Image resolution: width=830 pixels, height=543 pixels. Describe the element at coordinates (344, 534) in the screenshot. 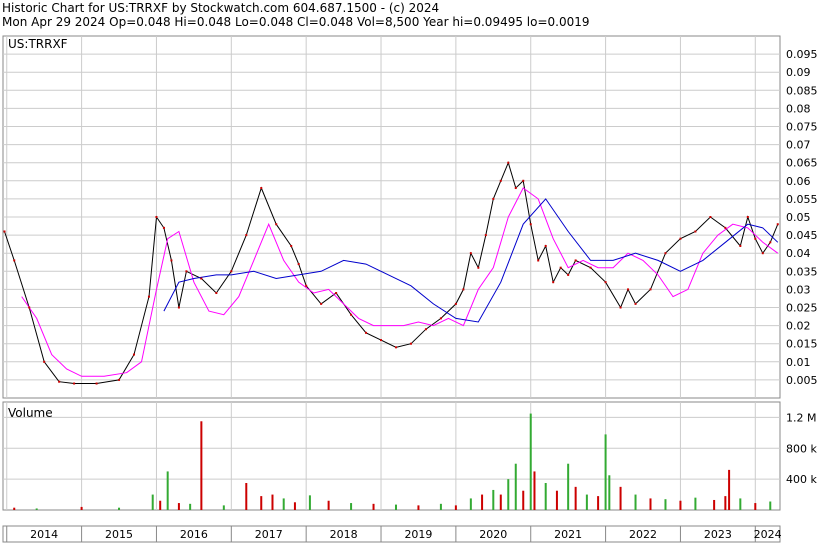

I see `year-label: 2018` at that location.